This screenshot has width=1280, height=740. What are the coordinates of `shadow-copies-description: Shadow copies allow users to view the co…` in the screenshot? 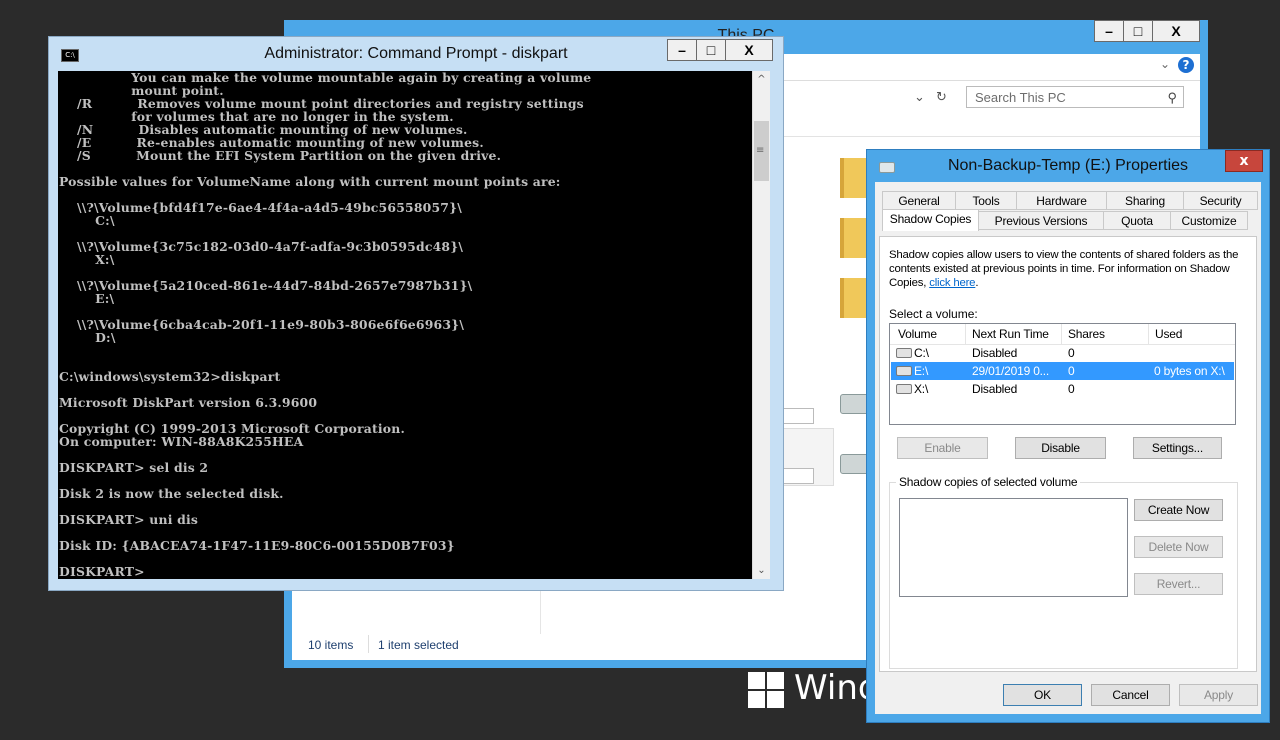 It's located at (1064, 269).